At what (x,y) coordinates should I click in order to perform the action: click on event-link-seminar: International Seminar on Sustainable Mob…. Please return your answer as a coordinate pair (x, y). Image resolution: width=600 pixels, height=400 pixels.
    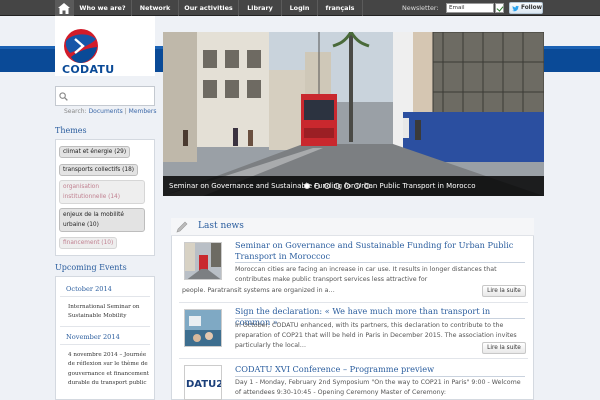
    Looking at the image, I should click on (109, 312).